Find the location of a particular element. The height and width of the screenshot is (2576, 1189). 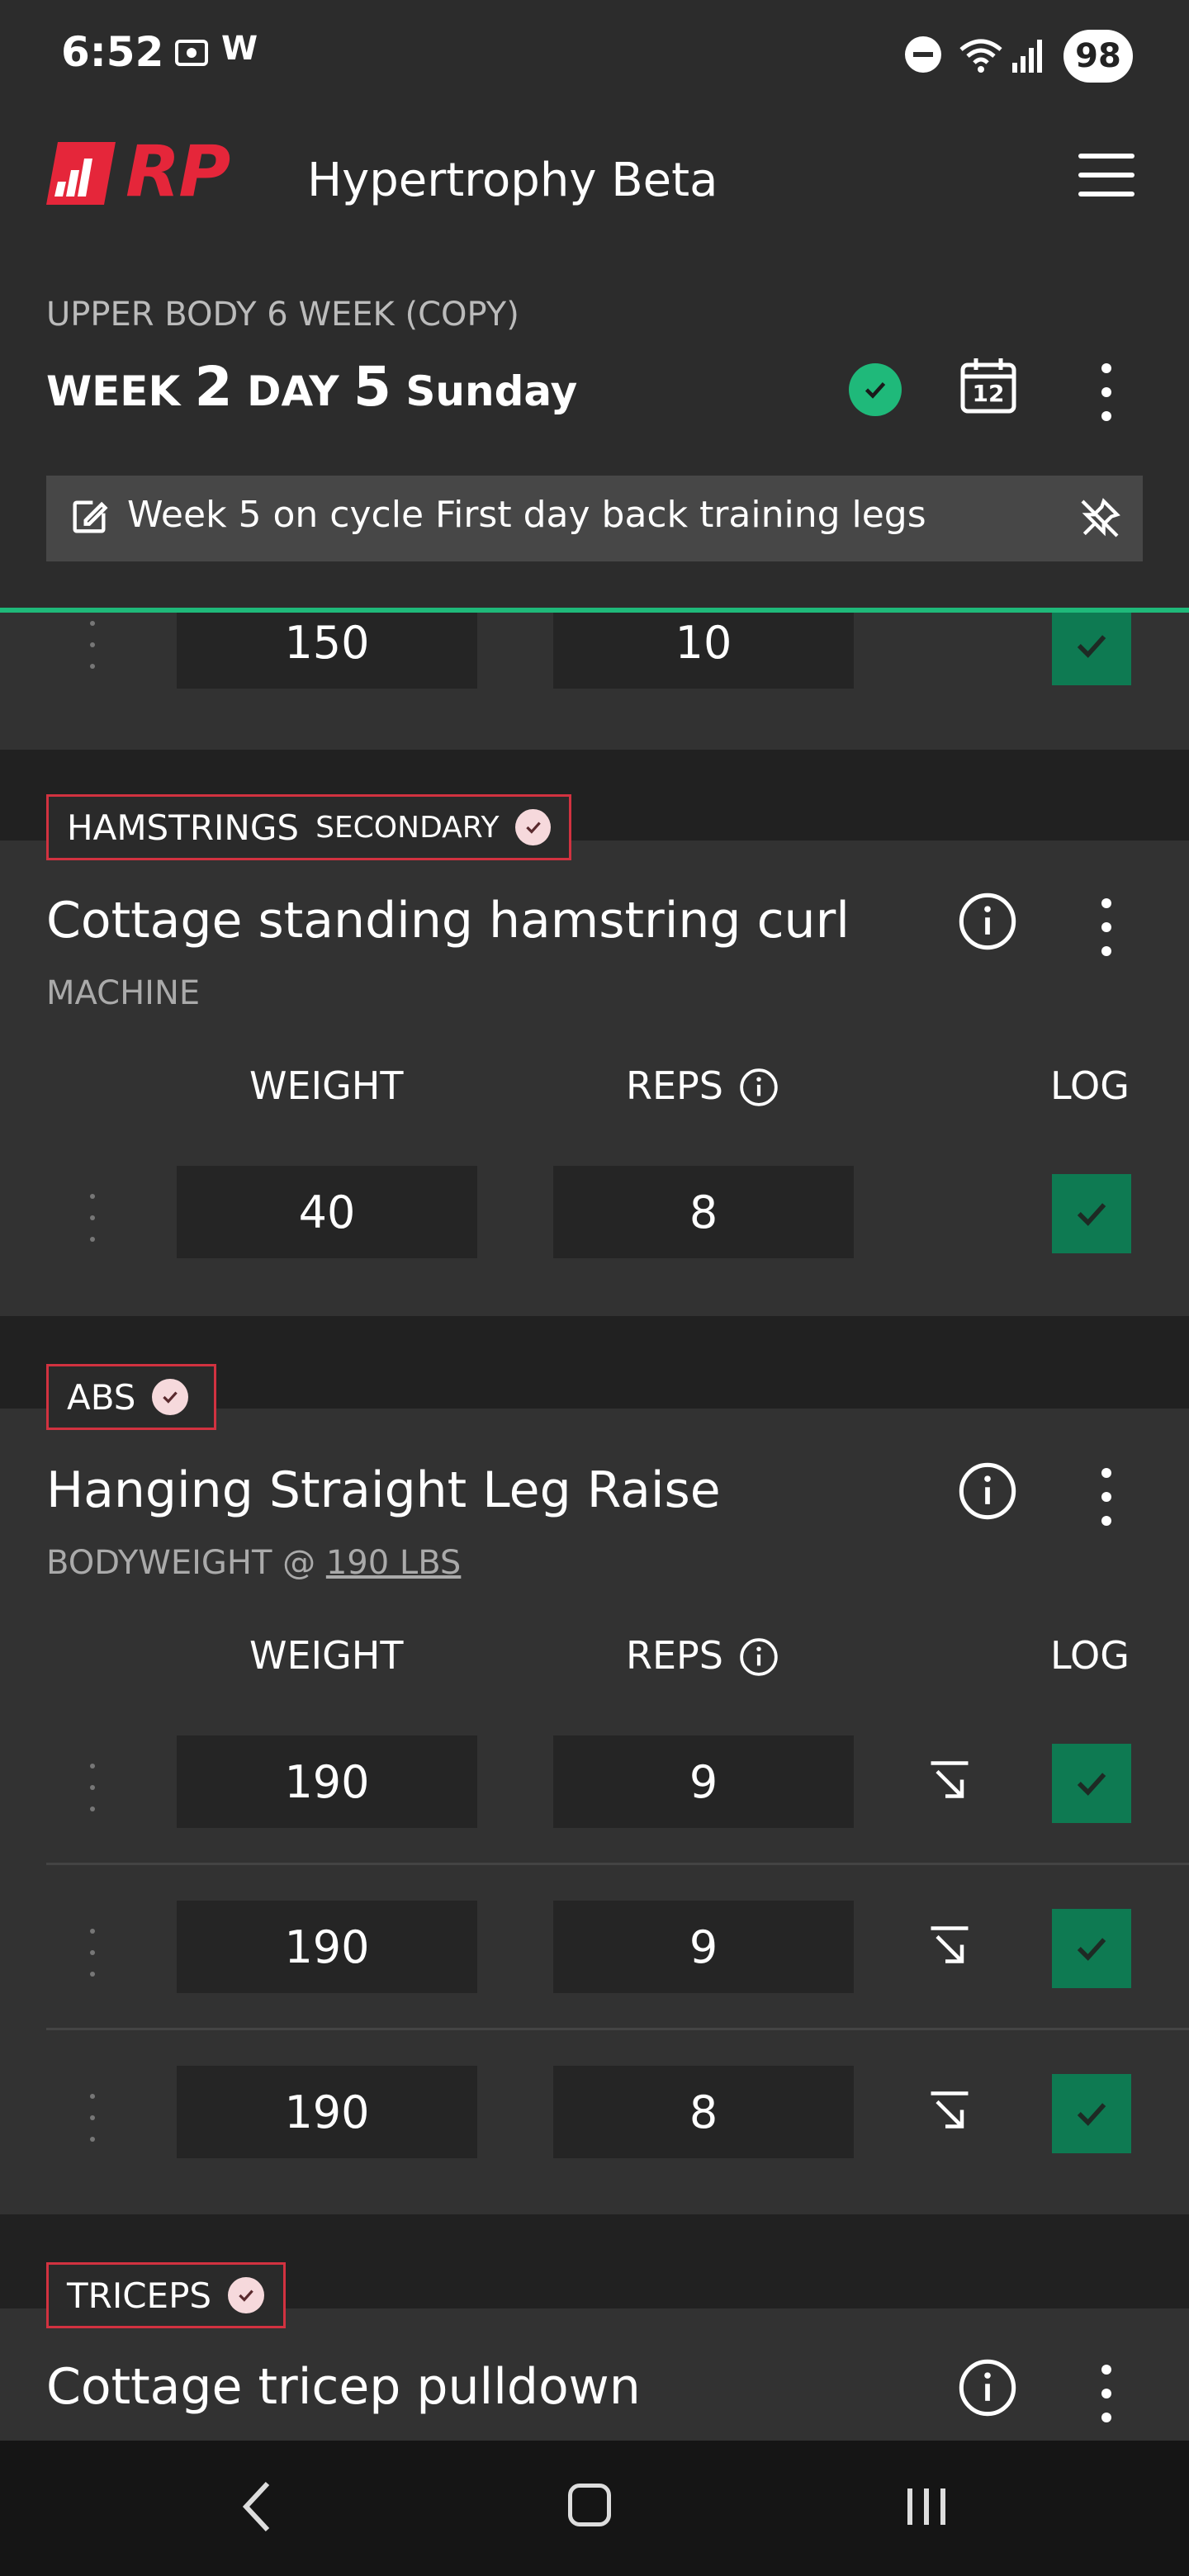

program-name: UPPER BODY 6 WEEK (COPY) is located at coordinates (282, 315).